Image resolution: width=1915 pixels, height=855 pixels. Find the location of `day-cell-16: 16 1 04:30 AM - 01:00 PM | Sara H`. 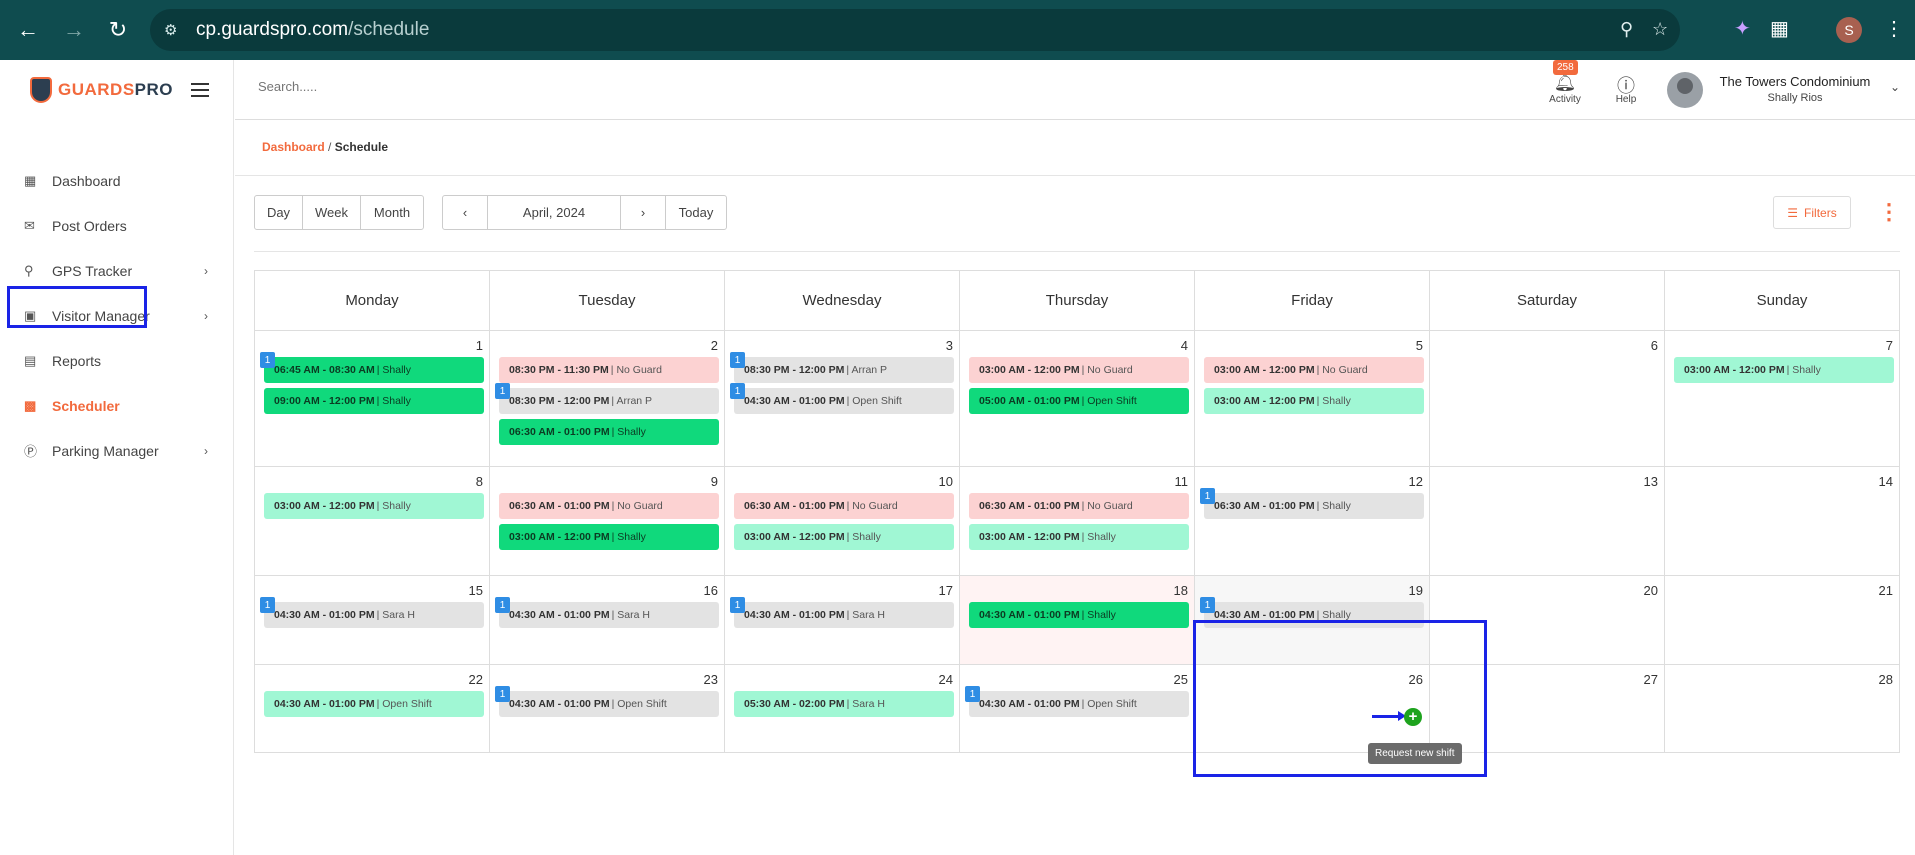

day-cell-16: 16 1 04:30 AM - 01:00 PM | Sara H is located at coordinates (607, 620).